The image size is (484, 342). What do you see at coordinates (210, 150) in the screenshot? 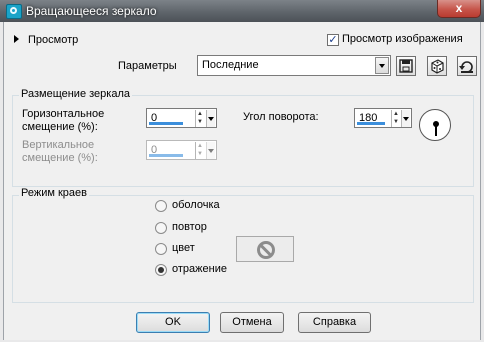
I see `vertical-offset-dropdown` at bounding box center [210, 150].